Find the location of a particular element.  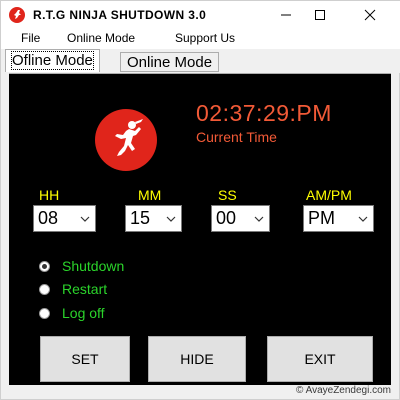

menu-bar: File Online Mode Support Us is located at coordinates (200, 39).